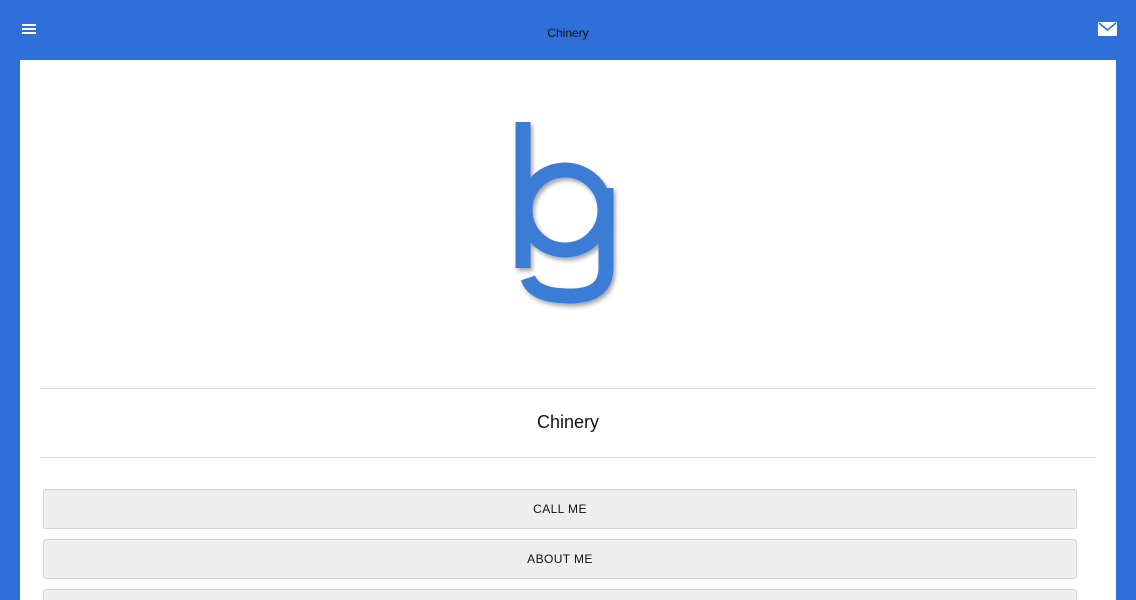 The height and width of the screenshot is (600, 1136). Describe the element at coordinates (568, 422) in the screenshot. I see `business-name: Chinery` at that location.